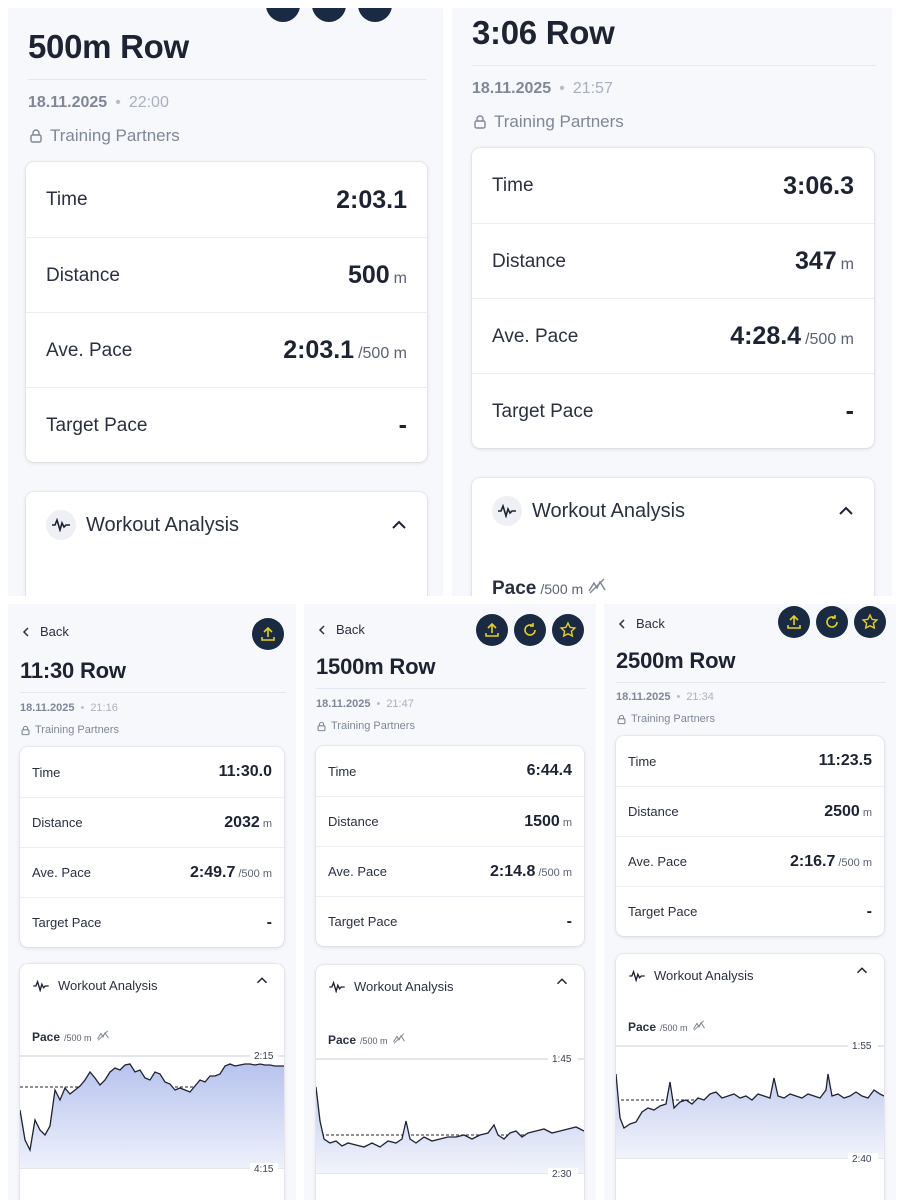 This screenshot has width=900, height=1200. I want to click on page-title: 500m Row, so click(108, 46).